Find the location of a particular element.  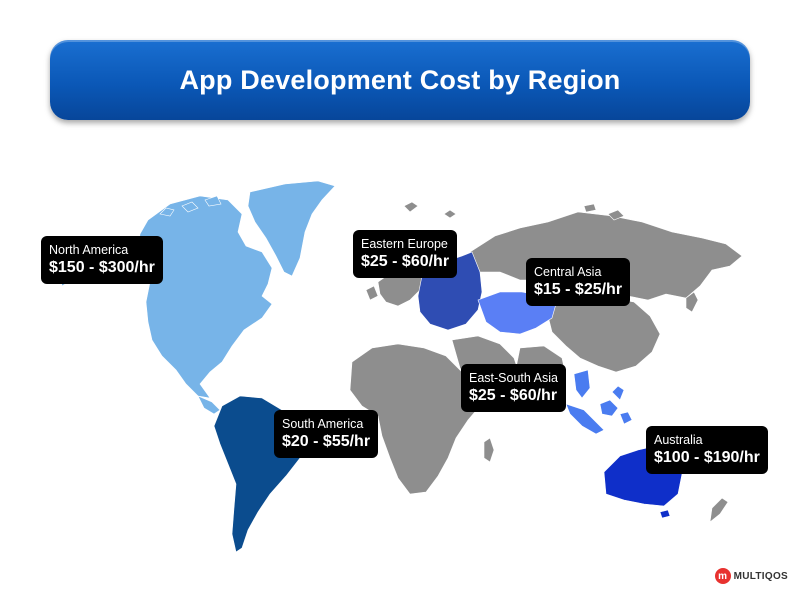

region-name: Australia is located at coordinates (678, 440).